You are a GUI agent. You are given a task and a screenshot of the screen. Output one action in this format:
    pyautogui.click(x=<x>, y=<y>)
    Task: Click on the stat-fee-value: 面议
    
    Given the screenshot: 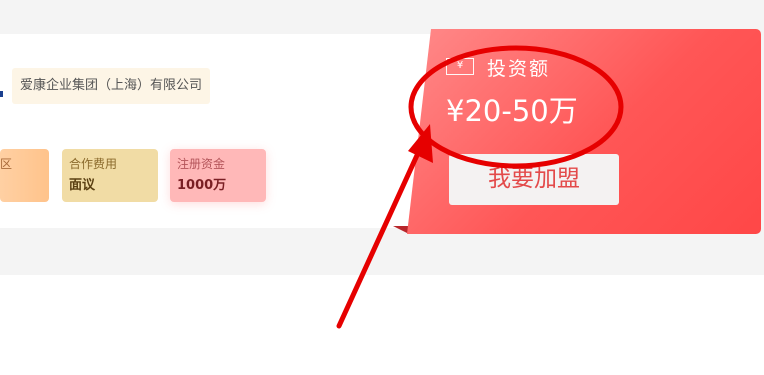 What is the action you would take?
    pyautogui.click(x=82, y=185)
    